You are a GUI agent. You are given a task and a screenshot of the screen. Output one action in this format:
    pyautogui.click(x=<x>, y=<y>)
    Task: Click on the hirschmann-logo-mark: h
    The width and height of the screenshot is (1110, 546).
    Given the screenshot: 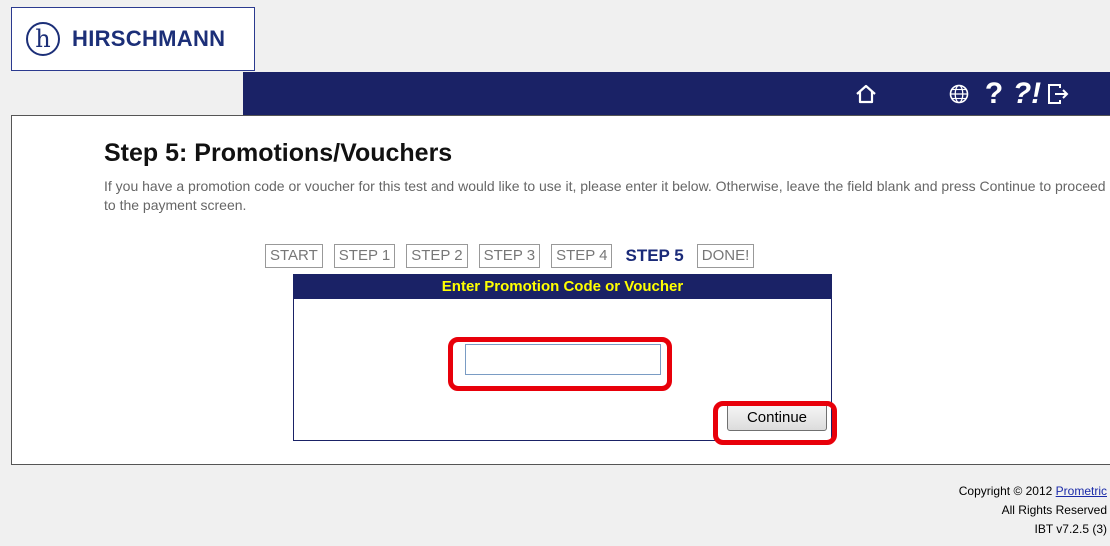 What is the action you would take?
    pyautogui.click(x=43, y=39)
    